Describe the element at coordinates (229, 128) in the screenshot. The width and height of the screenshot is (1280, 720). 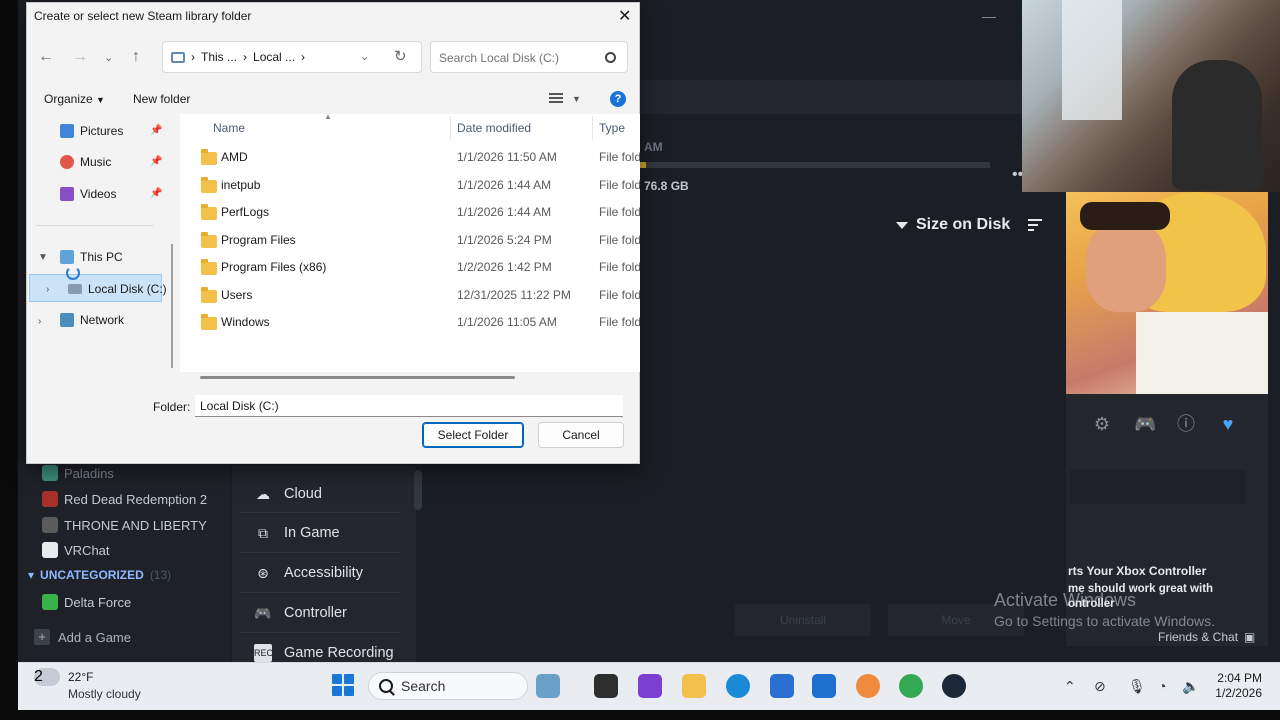
I see `column-header-name: Name` at that location.